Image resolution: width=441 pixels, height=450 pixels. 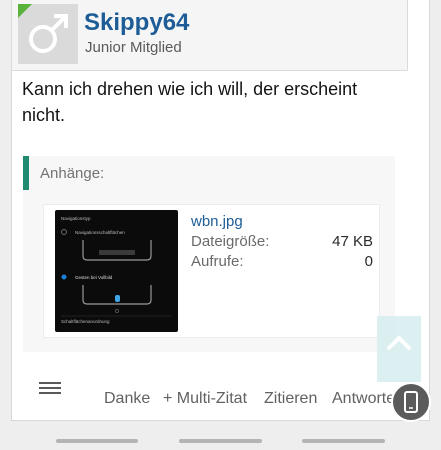 I want to click on hamburger-menu-icon, so click(x=50, y=391).